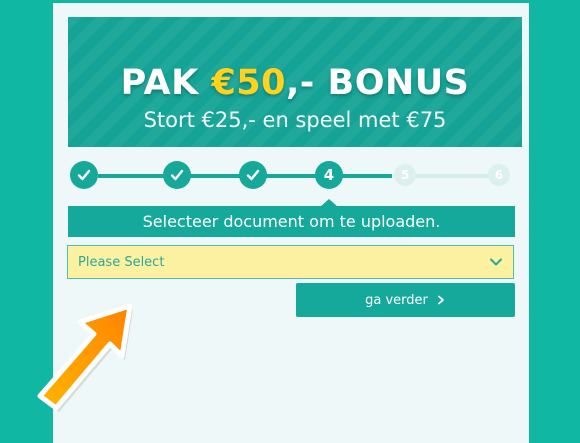 This screenshot has height=443, width=580. I want to click on banner-subtitle: Stort €25,- en speel met €75, so click(295, 120).